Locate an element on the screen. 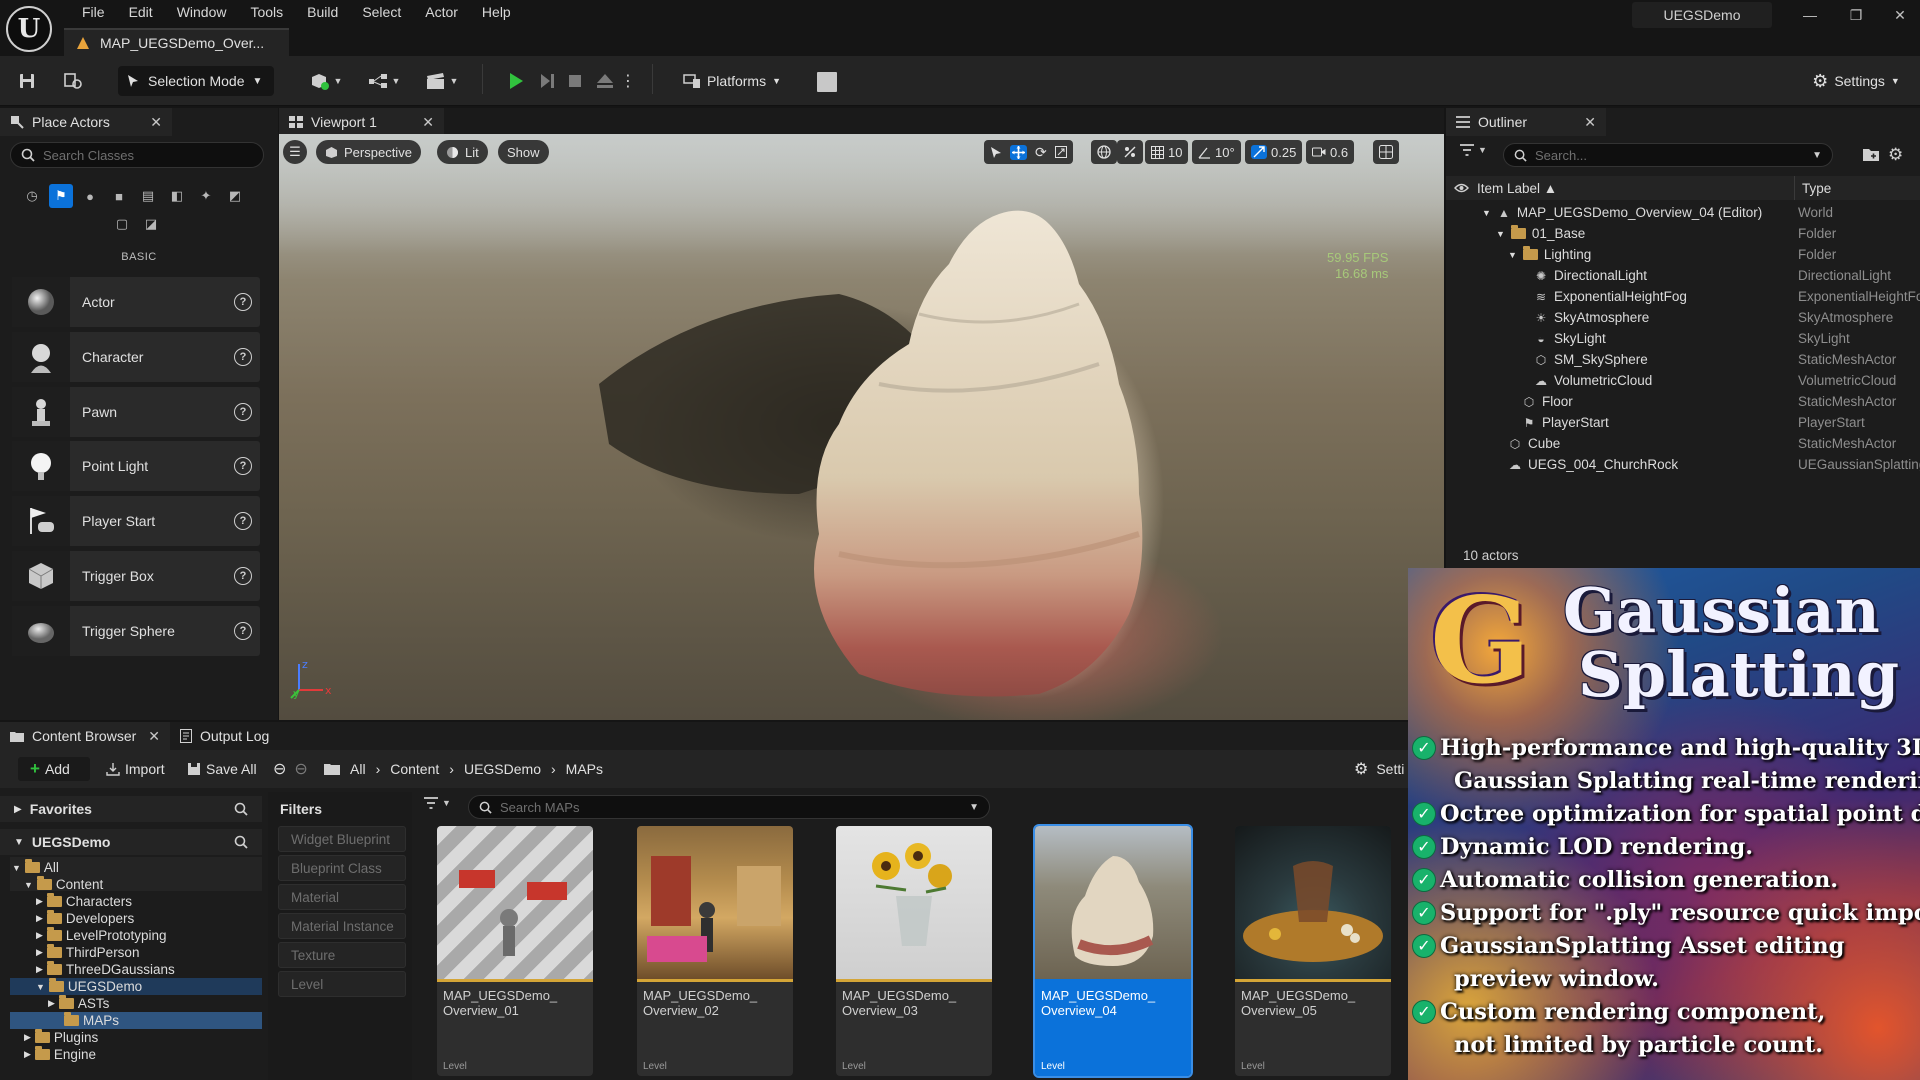  scale-icon is located at coordinates (1060, 152).